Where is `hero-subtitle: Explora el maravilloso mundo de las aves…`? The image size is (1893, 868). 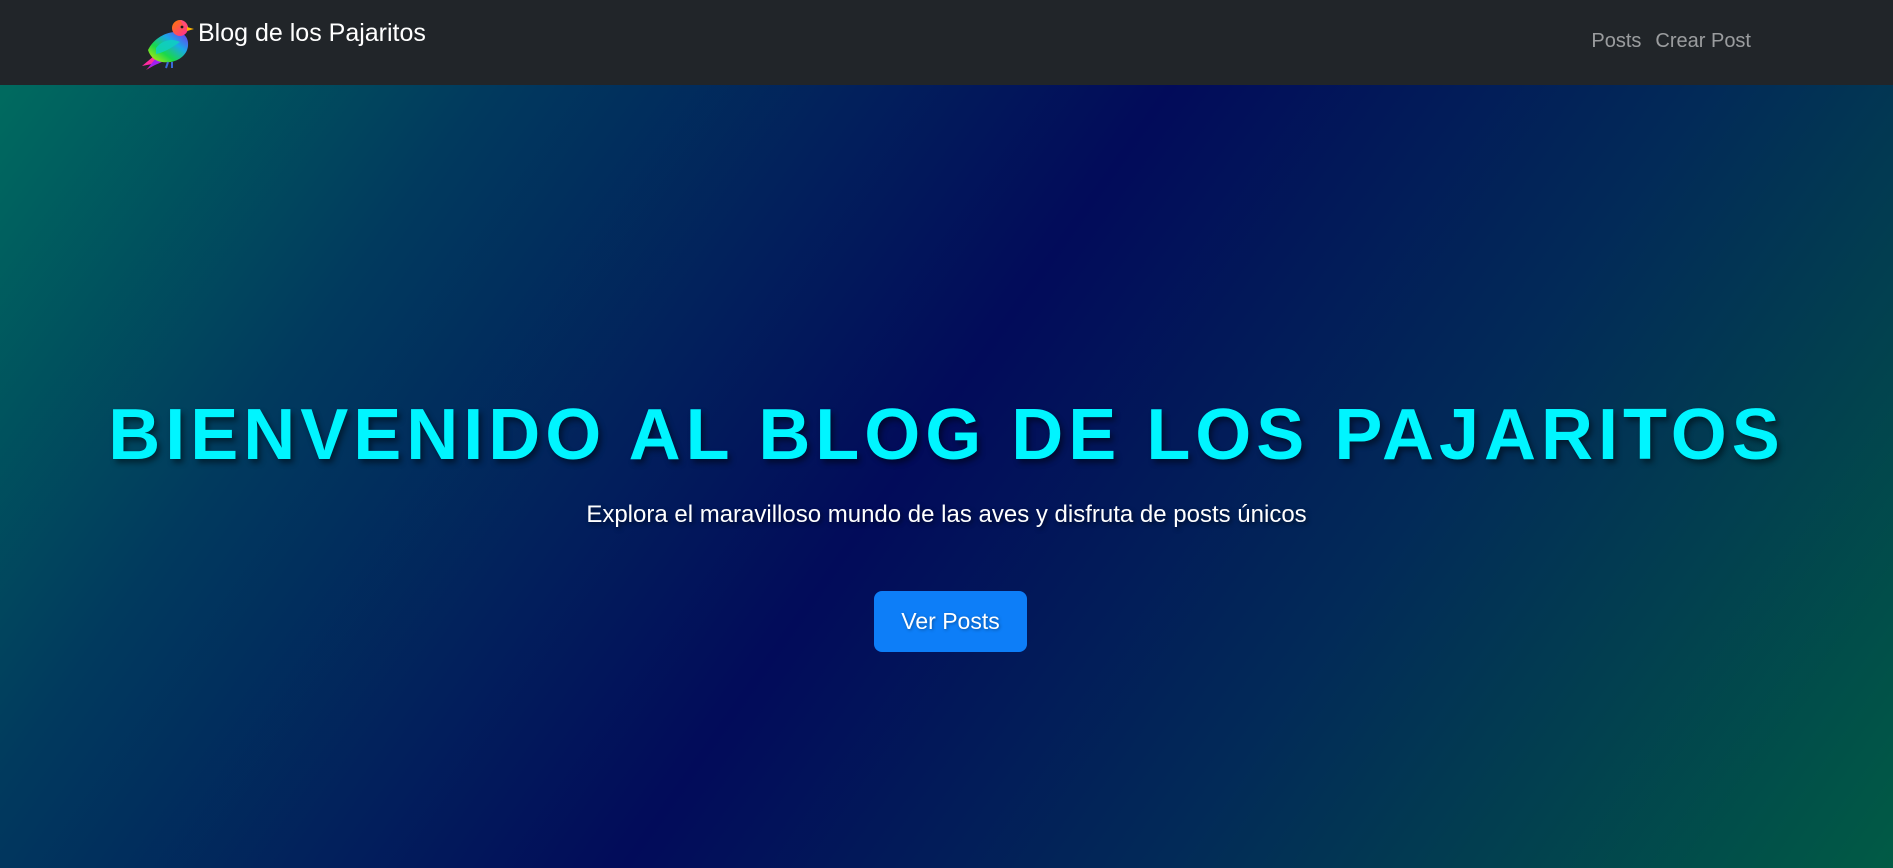
hero-subtitle: Explora el maravilloso mundo de las aves… is located at coordinates (946, 514).